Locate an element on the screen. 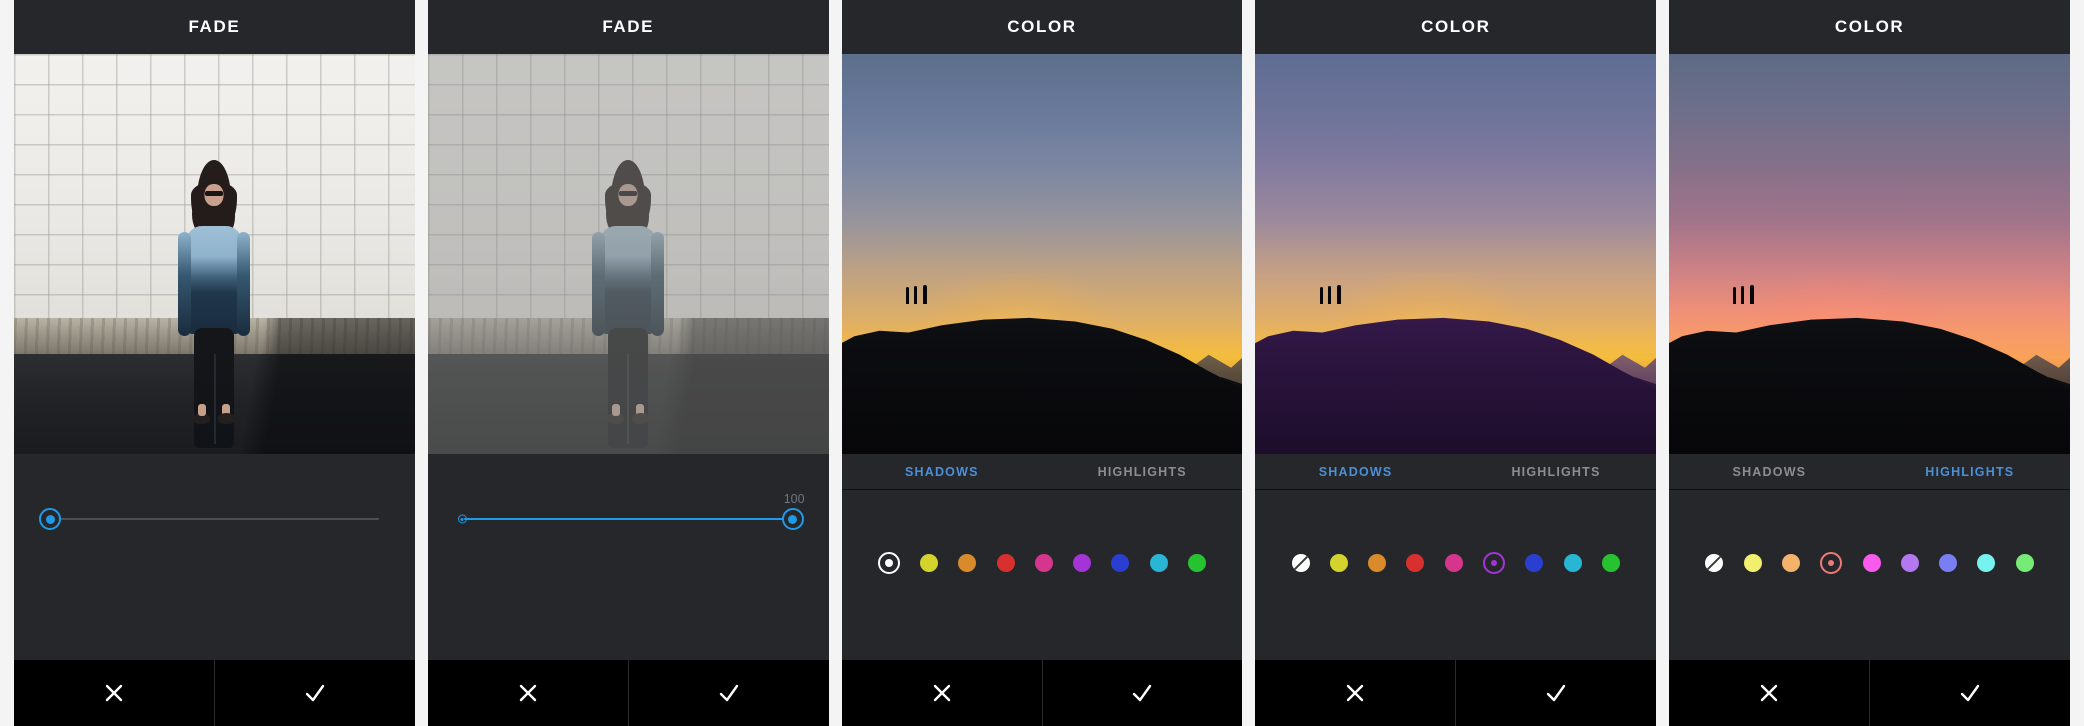 The height and width of the screenshot is (726, 2084). slider-fill is located at coordinates (628, 519).